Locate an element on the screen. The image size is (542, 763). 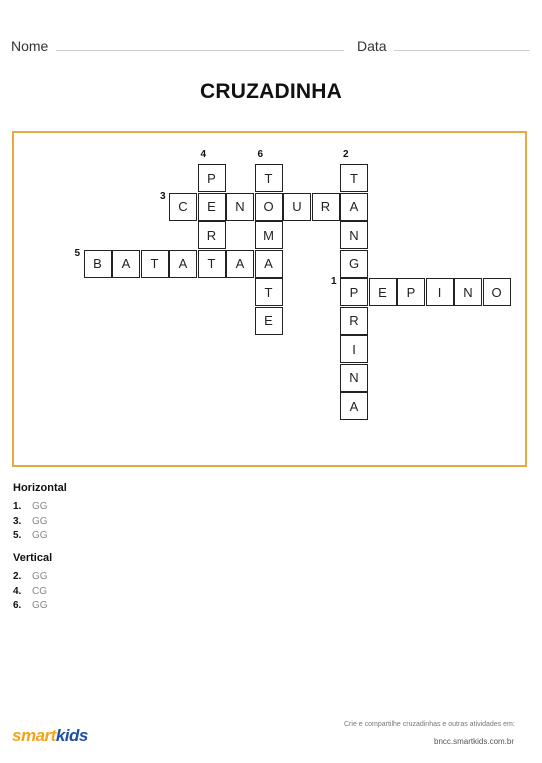
footer-url: bncc.smartkids.com.br is located at coordinates (474, 741).